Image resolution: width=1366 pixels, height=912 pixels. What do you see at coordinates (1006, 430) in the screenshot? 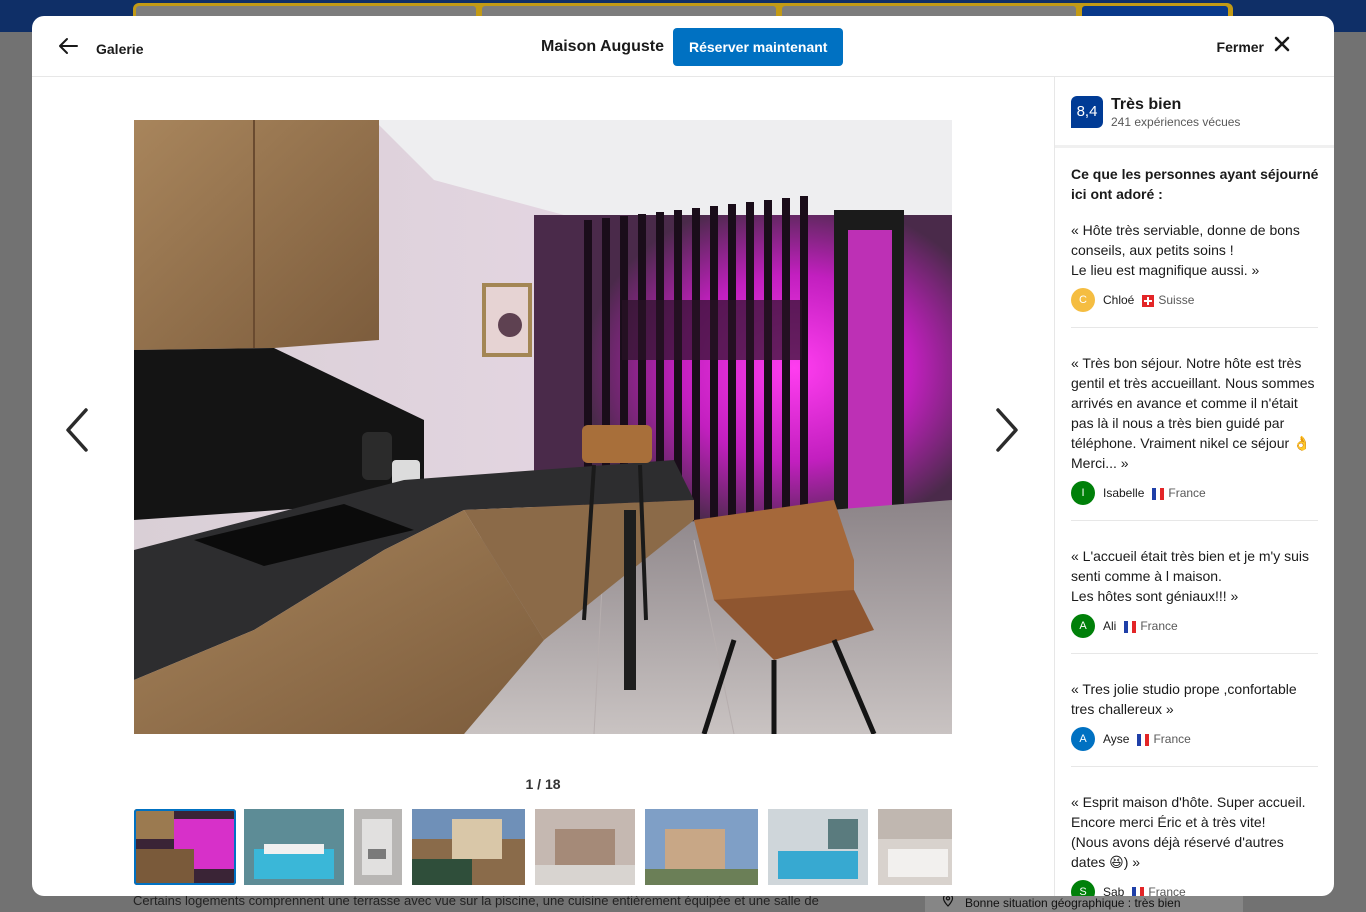
I see `next-photo-button` at bounding box center [1006, 430].